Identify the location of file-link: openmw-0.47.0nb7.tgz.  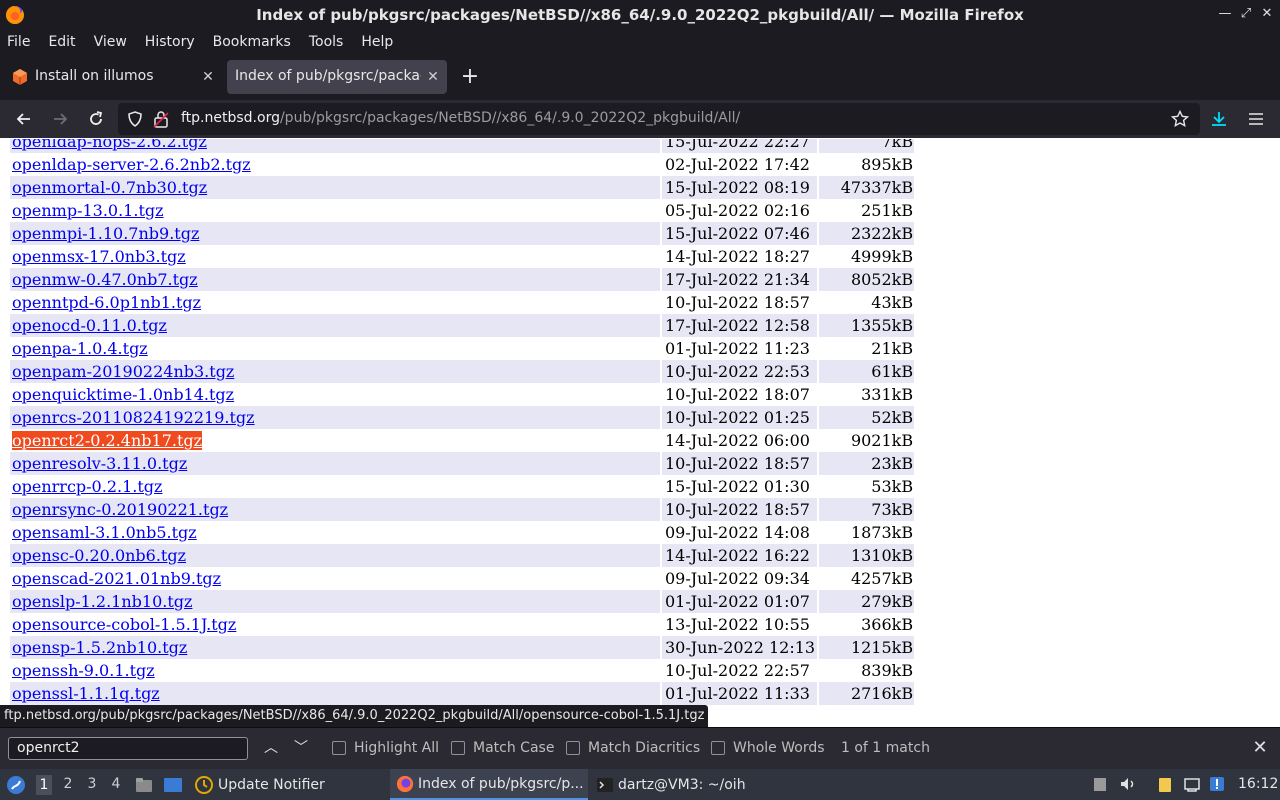
(105, 279).